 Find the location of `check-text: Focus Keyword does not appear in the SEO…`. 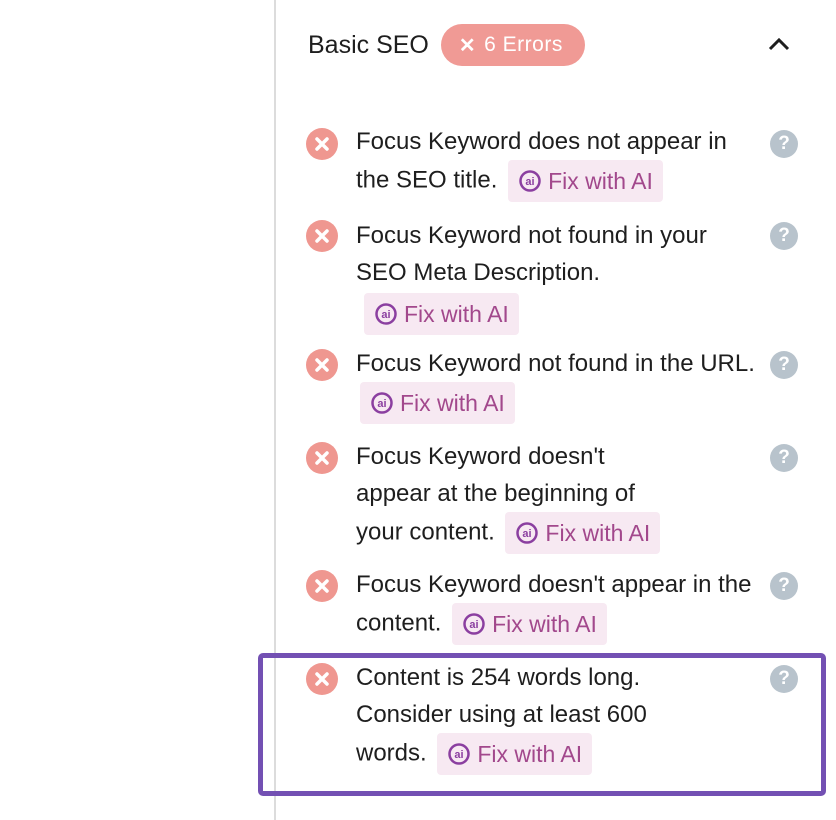

check-text: Focus Keyword does not appear in the SEO… is located at coordinates (556, 162).